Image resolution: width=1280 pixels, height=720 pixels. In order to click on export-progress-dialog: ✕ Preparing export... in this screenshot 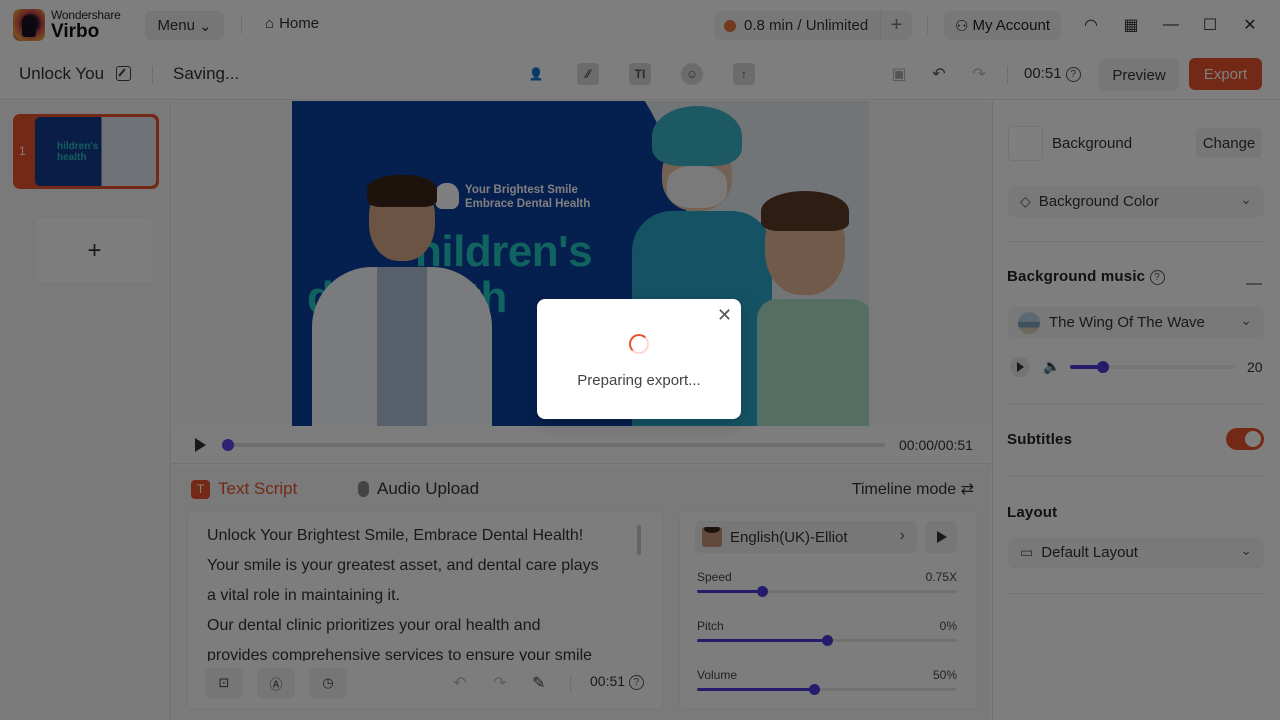, I will do `click(639, 359)`.